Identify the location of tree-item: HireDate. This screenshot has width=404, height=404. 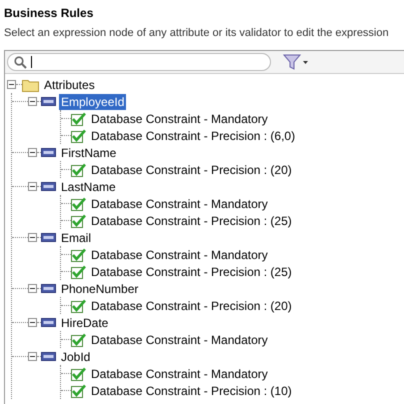
(84, 322).